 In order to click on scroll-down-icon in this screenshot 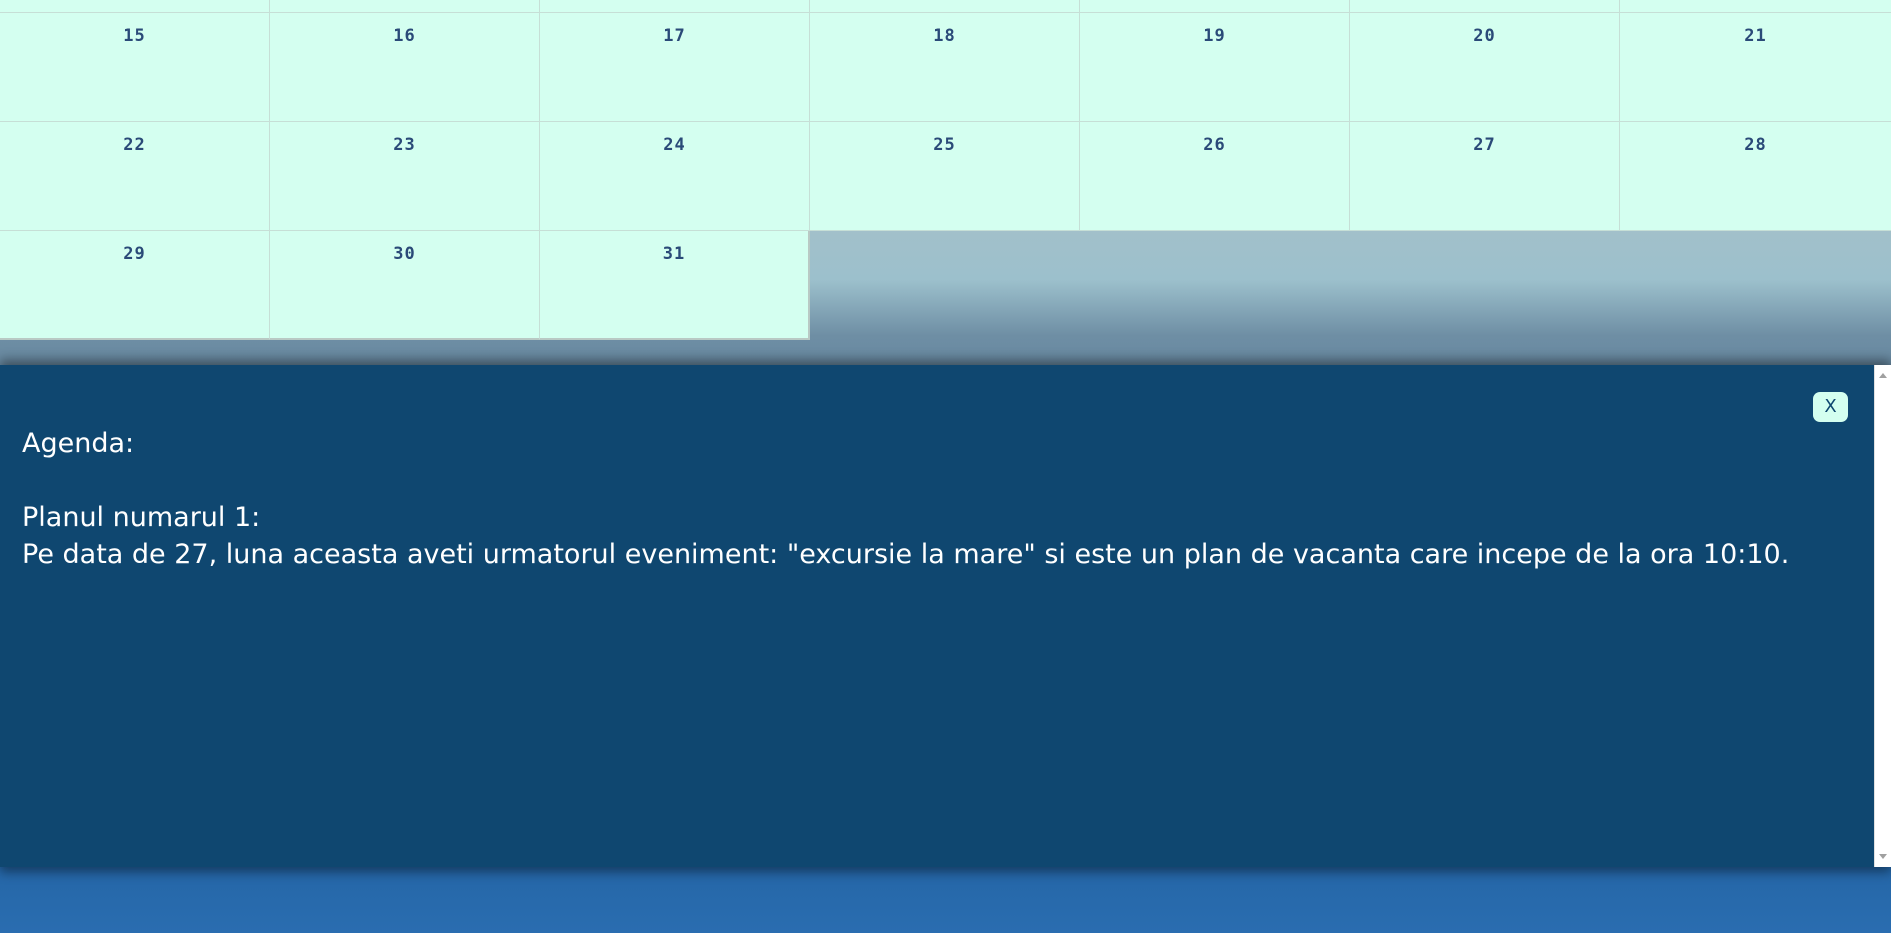, I will do `click(1883, 856)`.